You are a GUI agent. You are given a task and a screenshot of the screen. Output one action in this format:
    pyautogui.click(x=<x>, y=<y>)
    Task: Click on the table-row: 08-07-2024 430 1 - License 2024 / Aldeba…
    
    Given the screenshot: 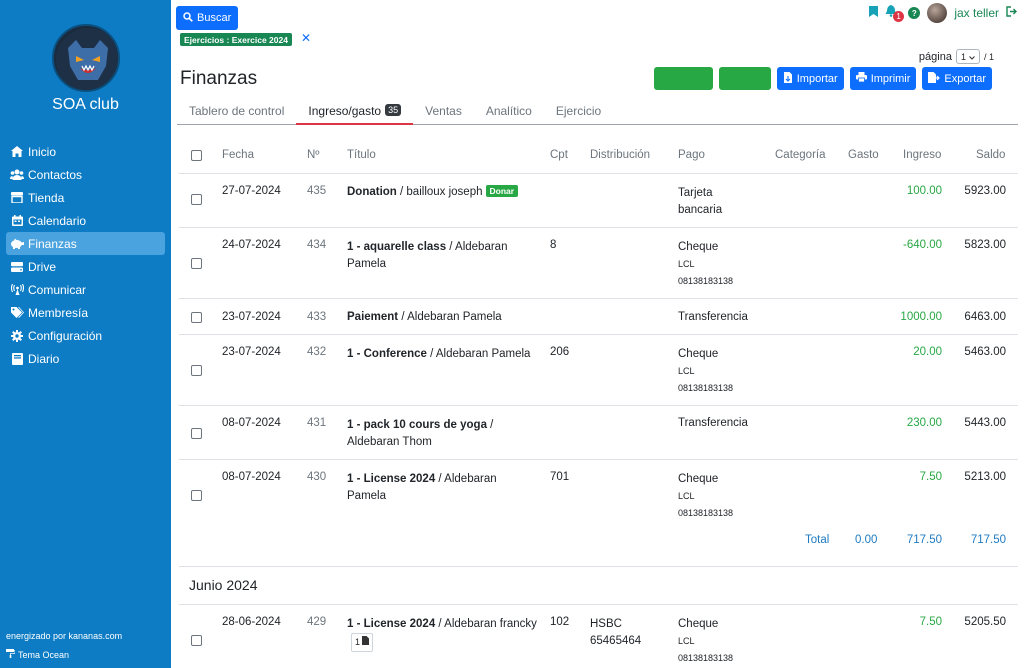 What is the action you would take?
    pyautogui.click(x=598, y=495)
    